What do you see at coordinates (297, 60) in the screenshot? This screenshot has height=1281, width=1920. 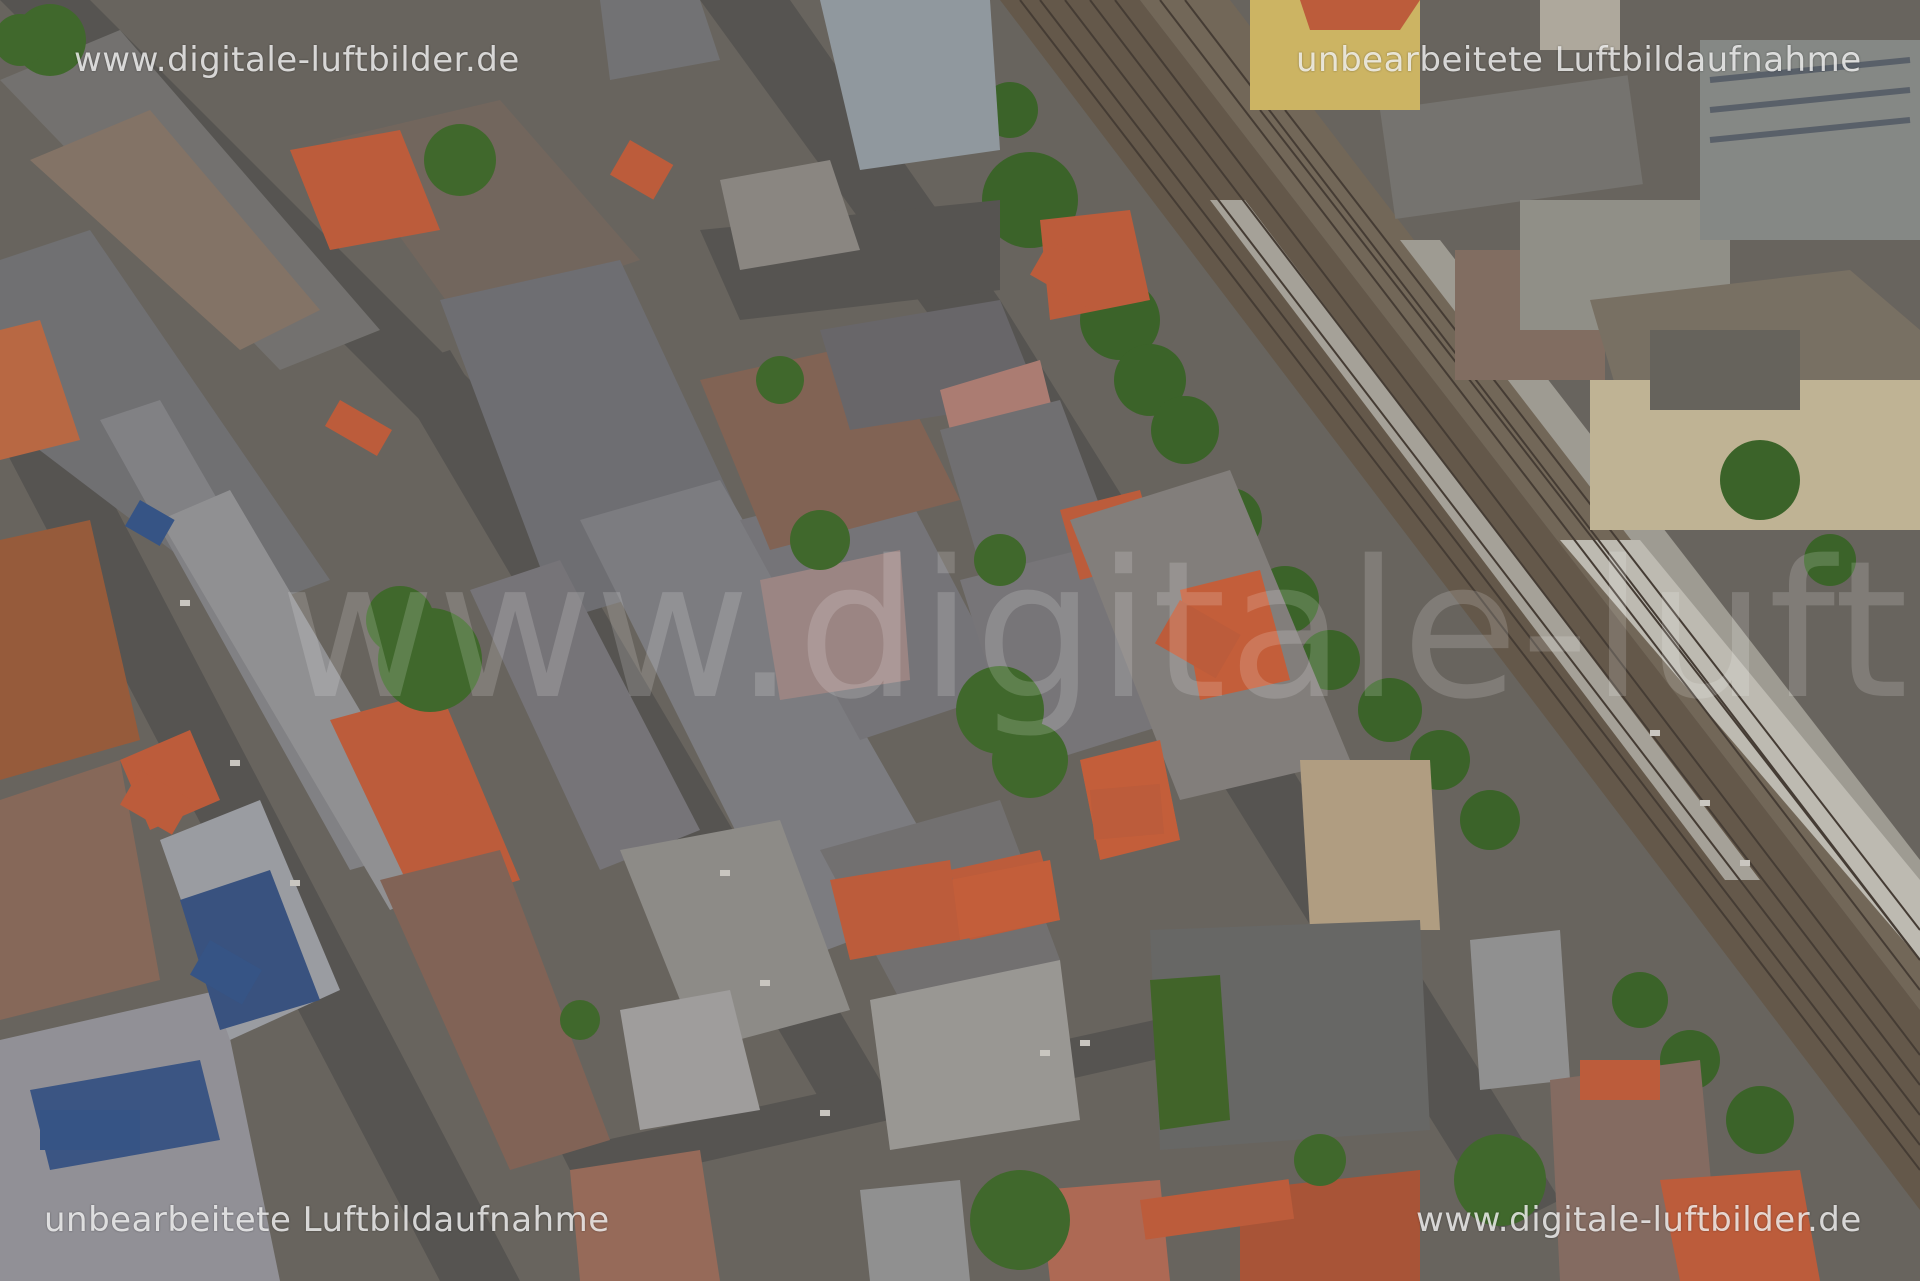 I see `watermark-top-left: www.digitale-luftbilder.de` at bounding box center [297, 60].